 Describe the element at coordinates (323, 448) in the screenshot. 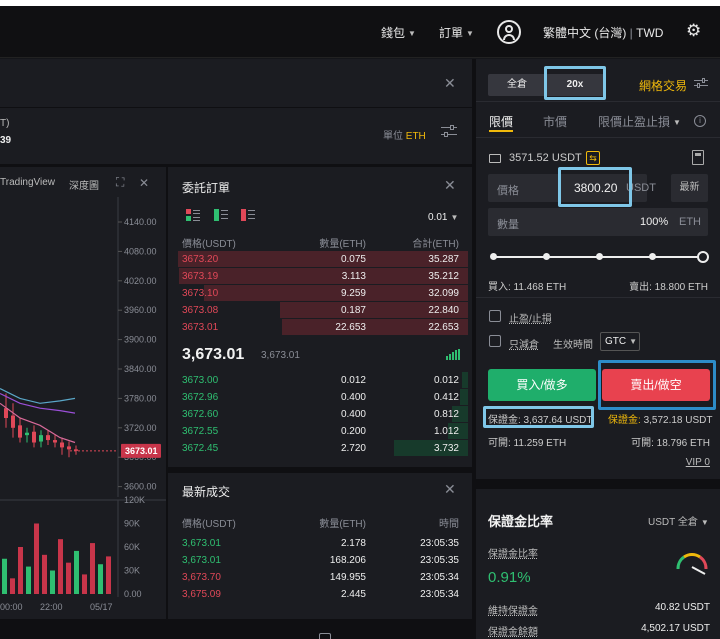

I see `bid-row: 3672.45 2.720 3.732` at that location.